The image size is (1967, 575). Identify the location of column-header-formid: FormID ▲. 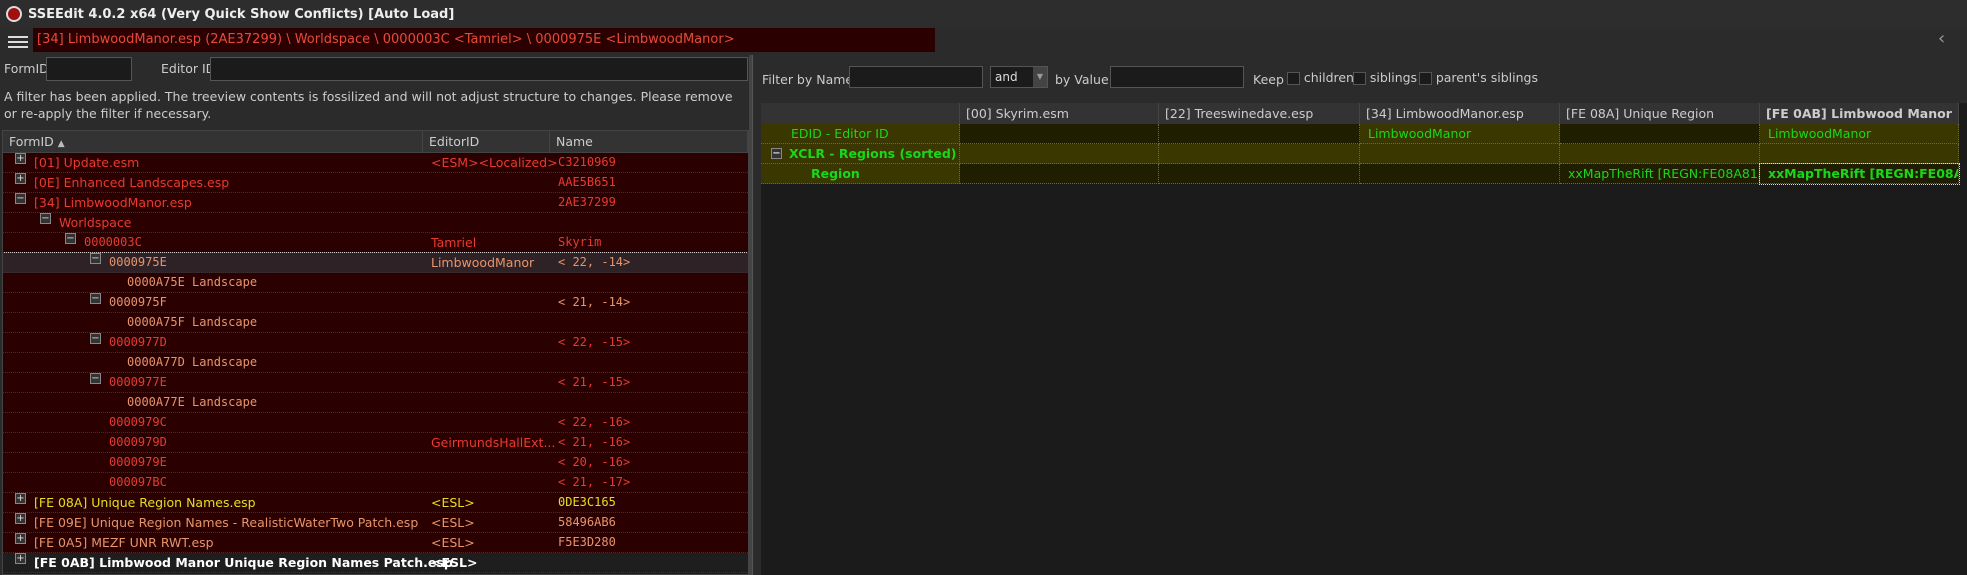
(213, 142).